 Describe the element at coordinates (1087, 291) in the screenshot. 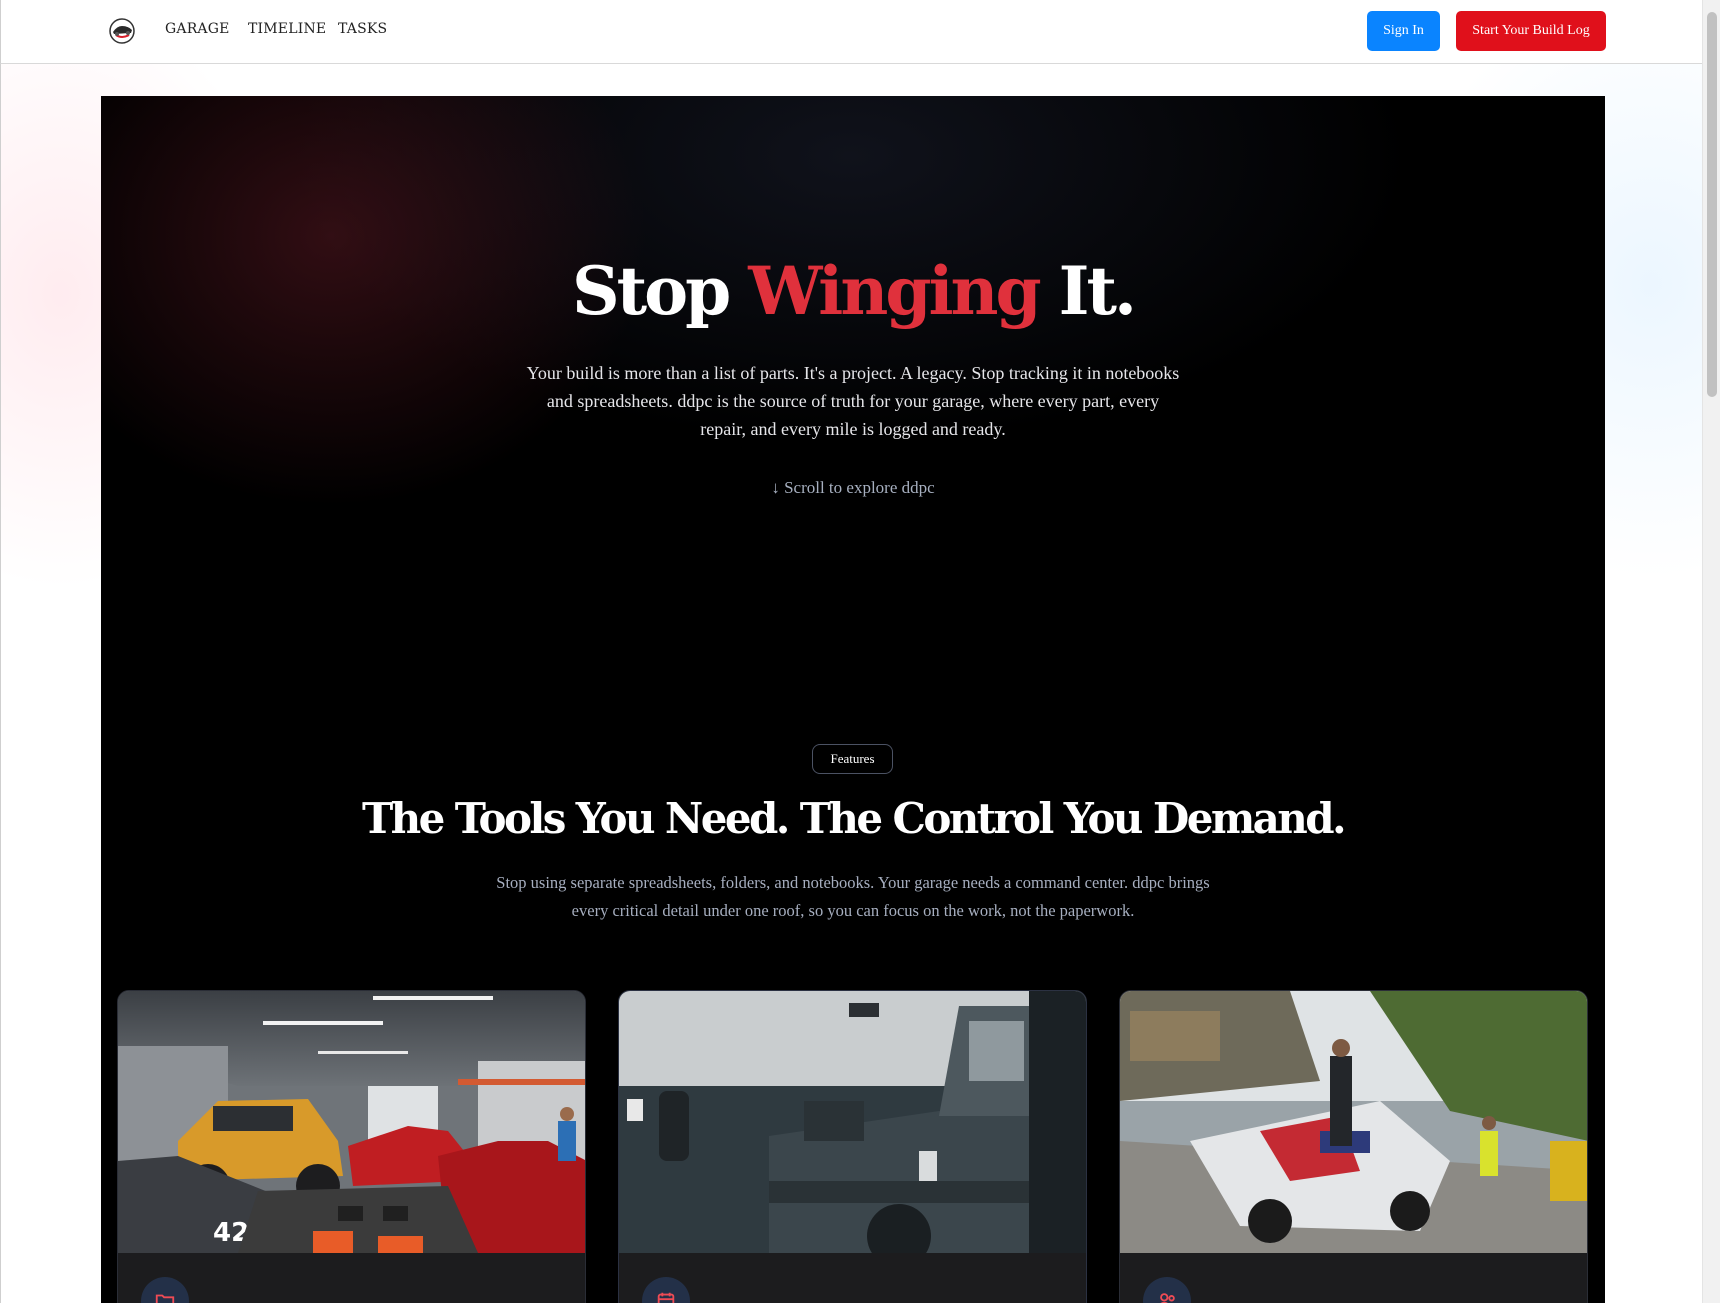

I see `hero-title-post: It.` at that location.